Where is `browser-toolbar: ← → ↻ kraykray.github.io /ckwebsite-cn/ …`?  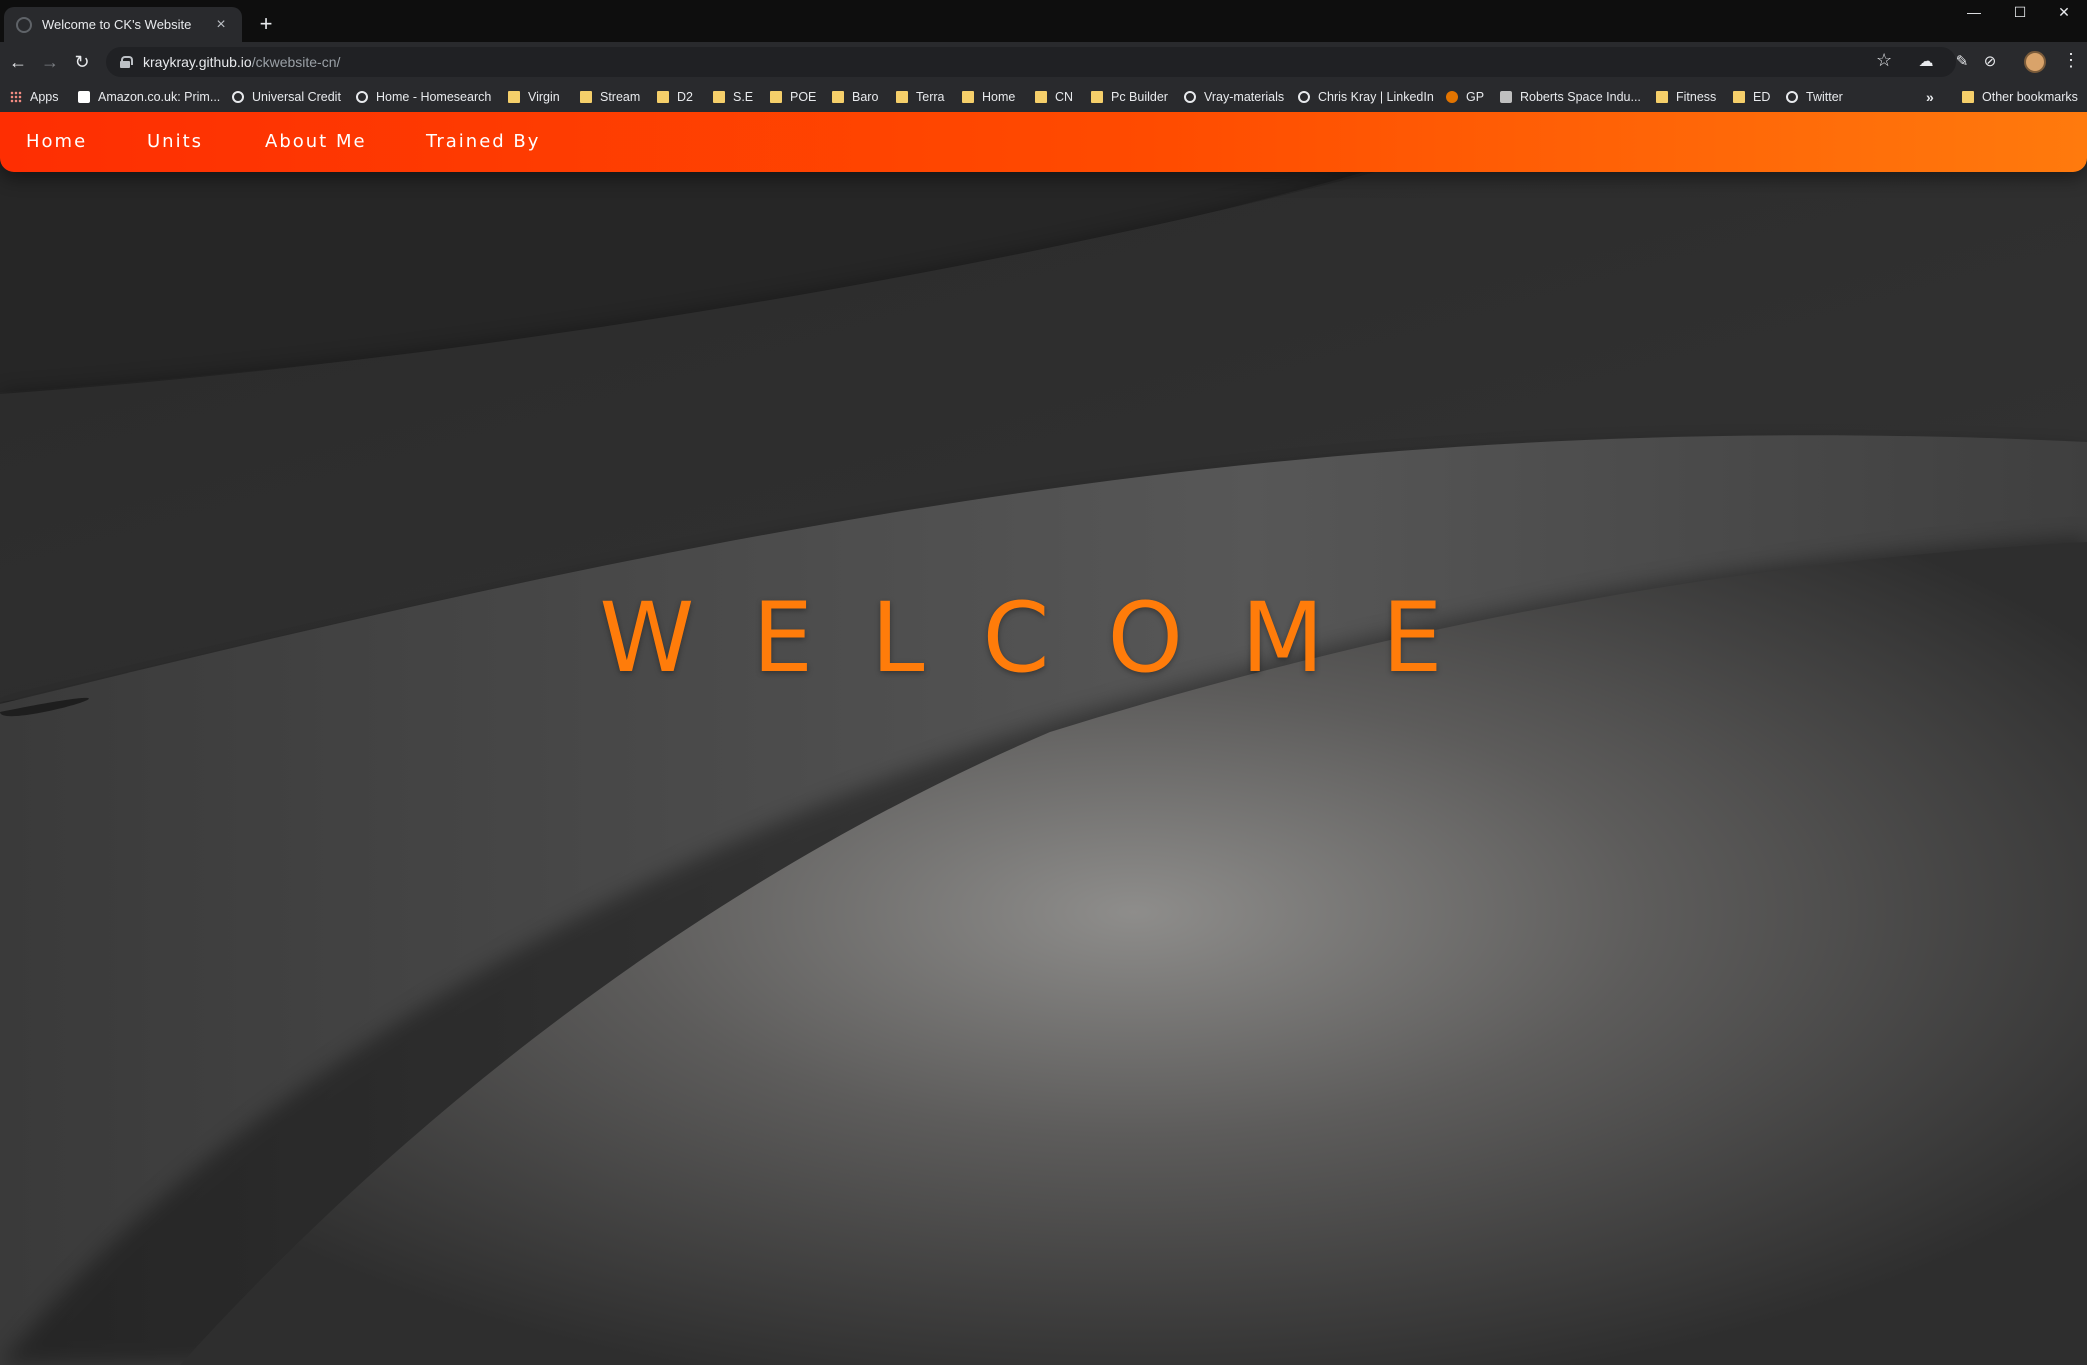
browser-toolbar: ← → ↻ kraykray.github.io /ckwebsite-cn/ … is located at coordinates (1043, 62).